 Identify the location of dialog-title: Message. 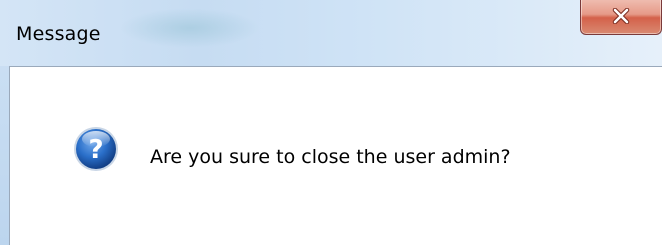
(58, 34).